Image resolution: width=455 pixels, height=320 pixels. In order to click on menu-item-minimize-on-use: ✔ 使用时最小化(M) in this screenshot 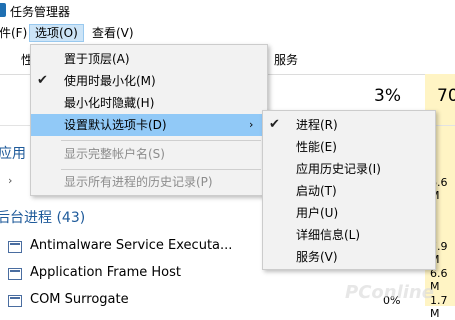, I will do `click(149, 81)`.